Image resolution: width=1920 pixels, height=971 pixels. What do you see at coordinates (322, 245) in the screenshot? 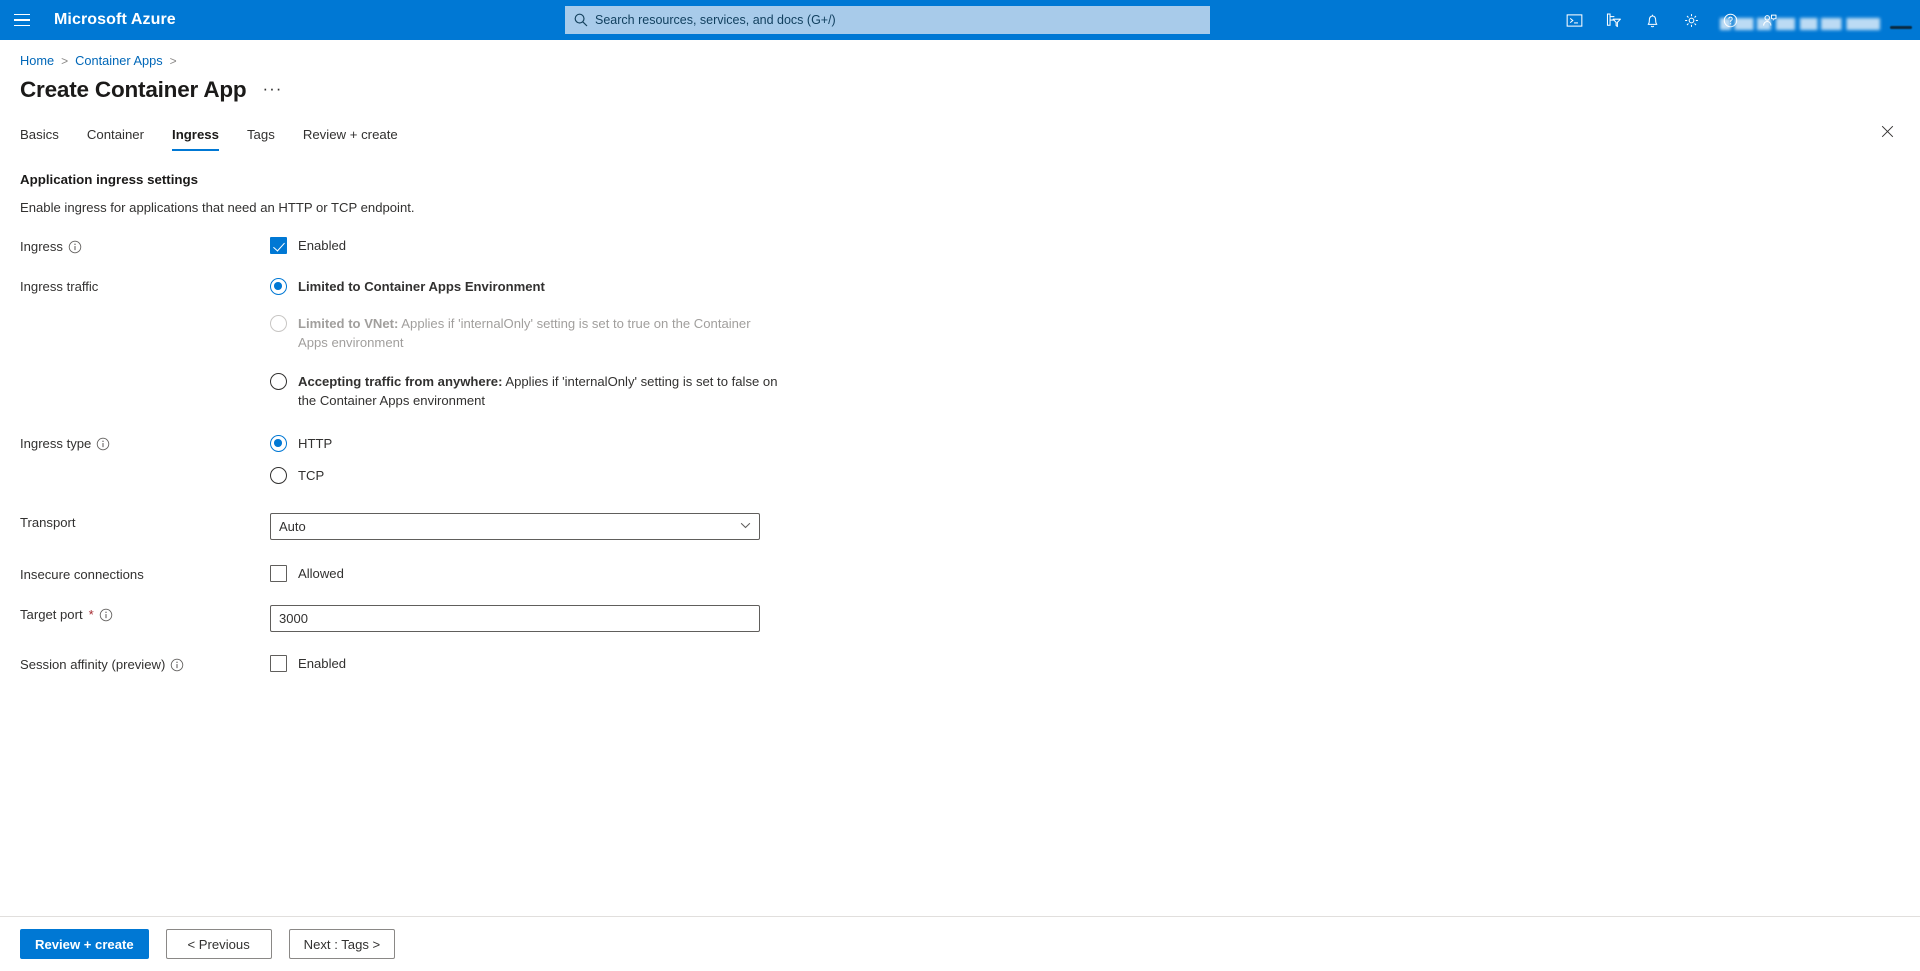
I see `ingress-enabled-label: Enabled` at bounding box center [322, 245].